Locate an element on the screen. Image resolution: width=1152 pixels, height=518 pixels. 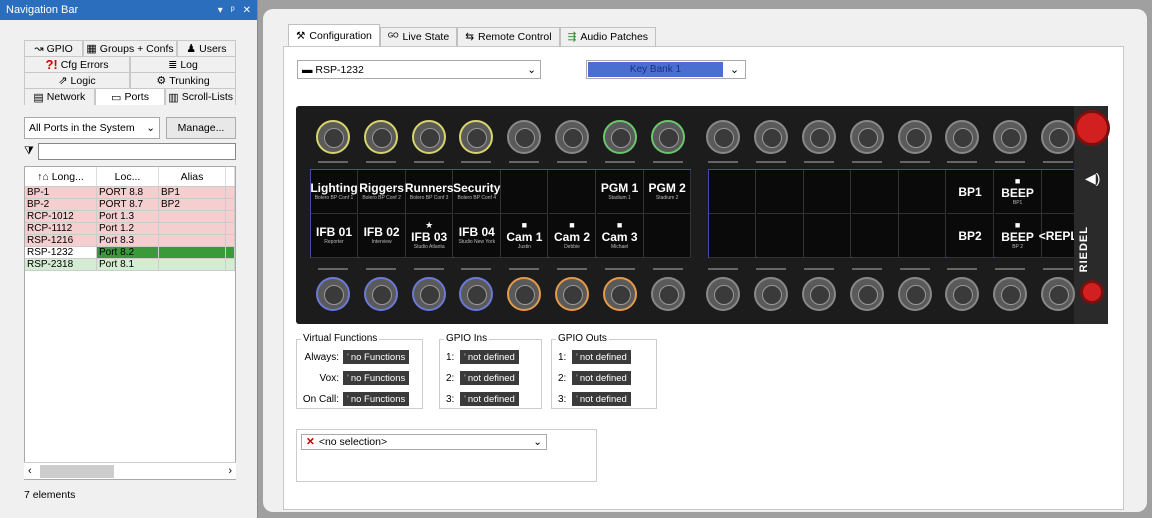
display-key-bottom: IFB 04 Studio New York is located at coordinates (477, 236).